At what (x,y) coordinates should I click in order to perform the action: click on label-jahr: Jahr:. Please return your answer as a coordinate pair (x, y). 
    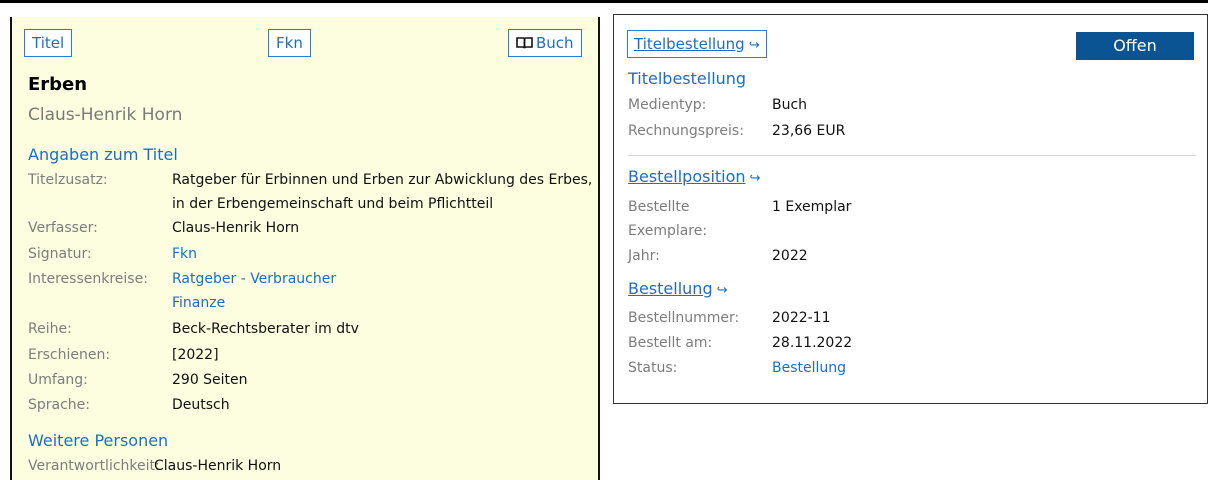
    Looking at the image, I should click on (644, 256).